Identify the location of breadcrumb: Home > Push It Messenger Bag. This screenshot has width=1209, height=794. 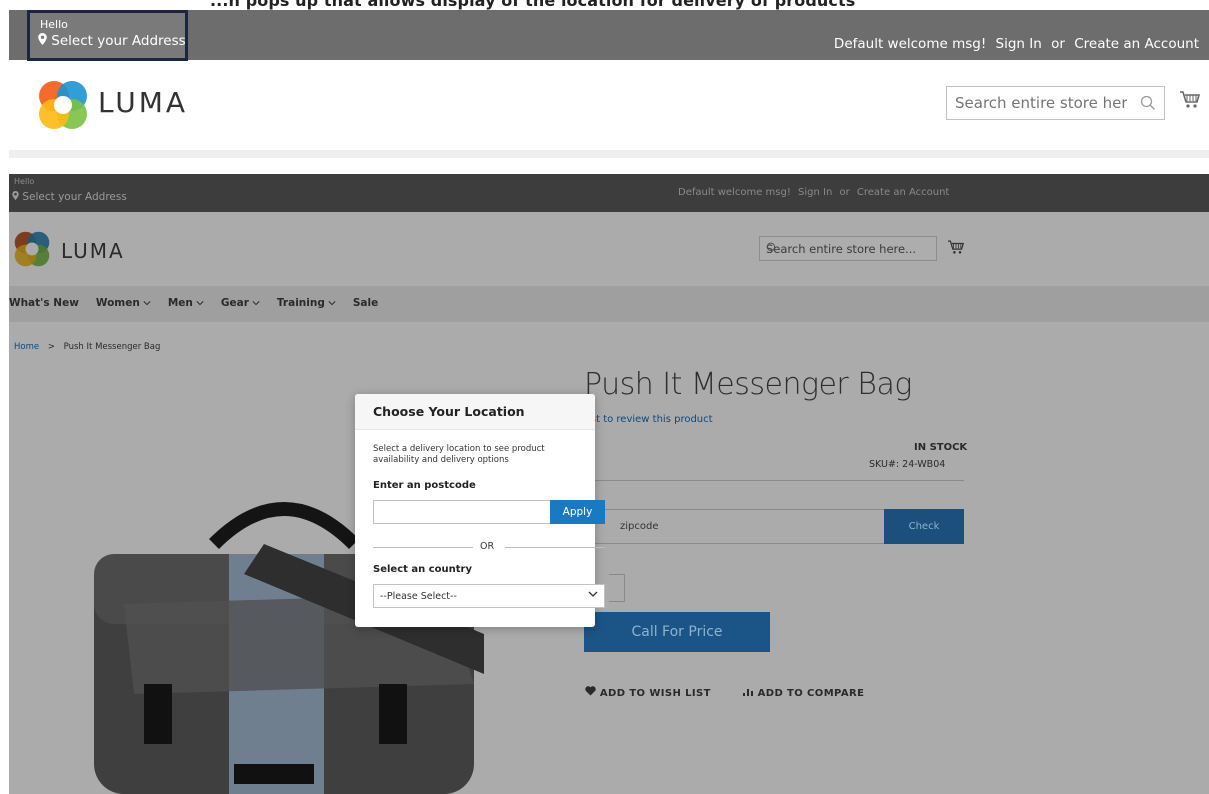
(87, 347).